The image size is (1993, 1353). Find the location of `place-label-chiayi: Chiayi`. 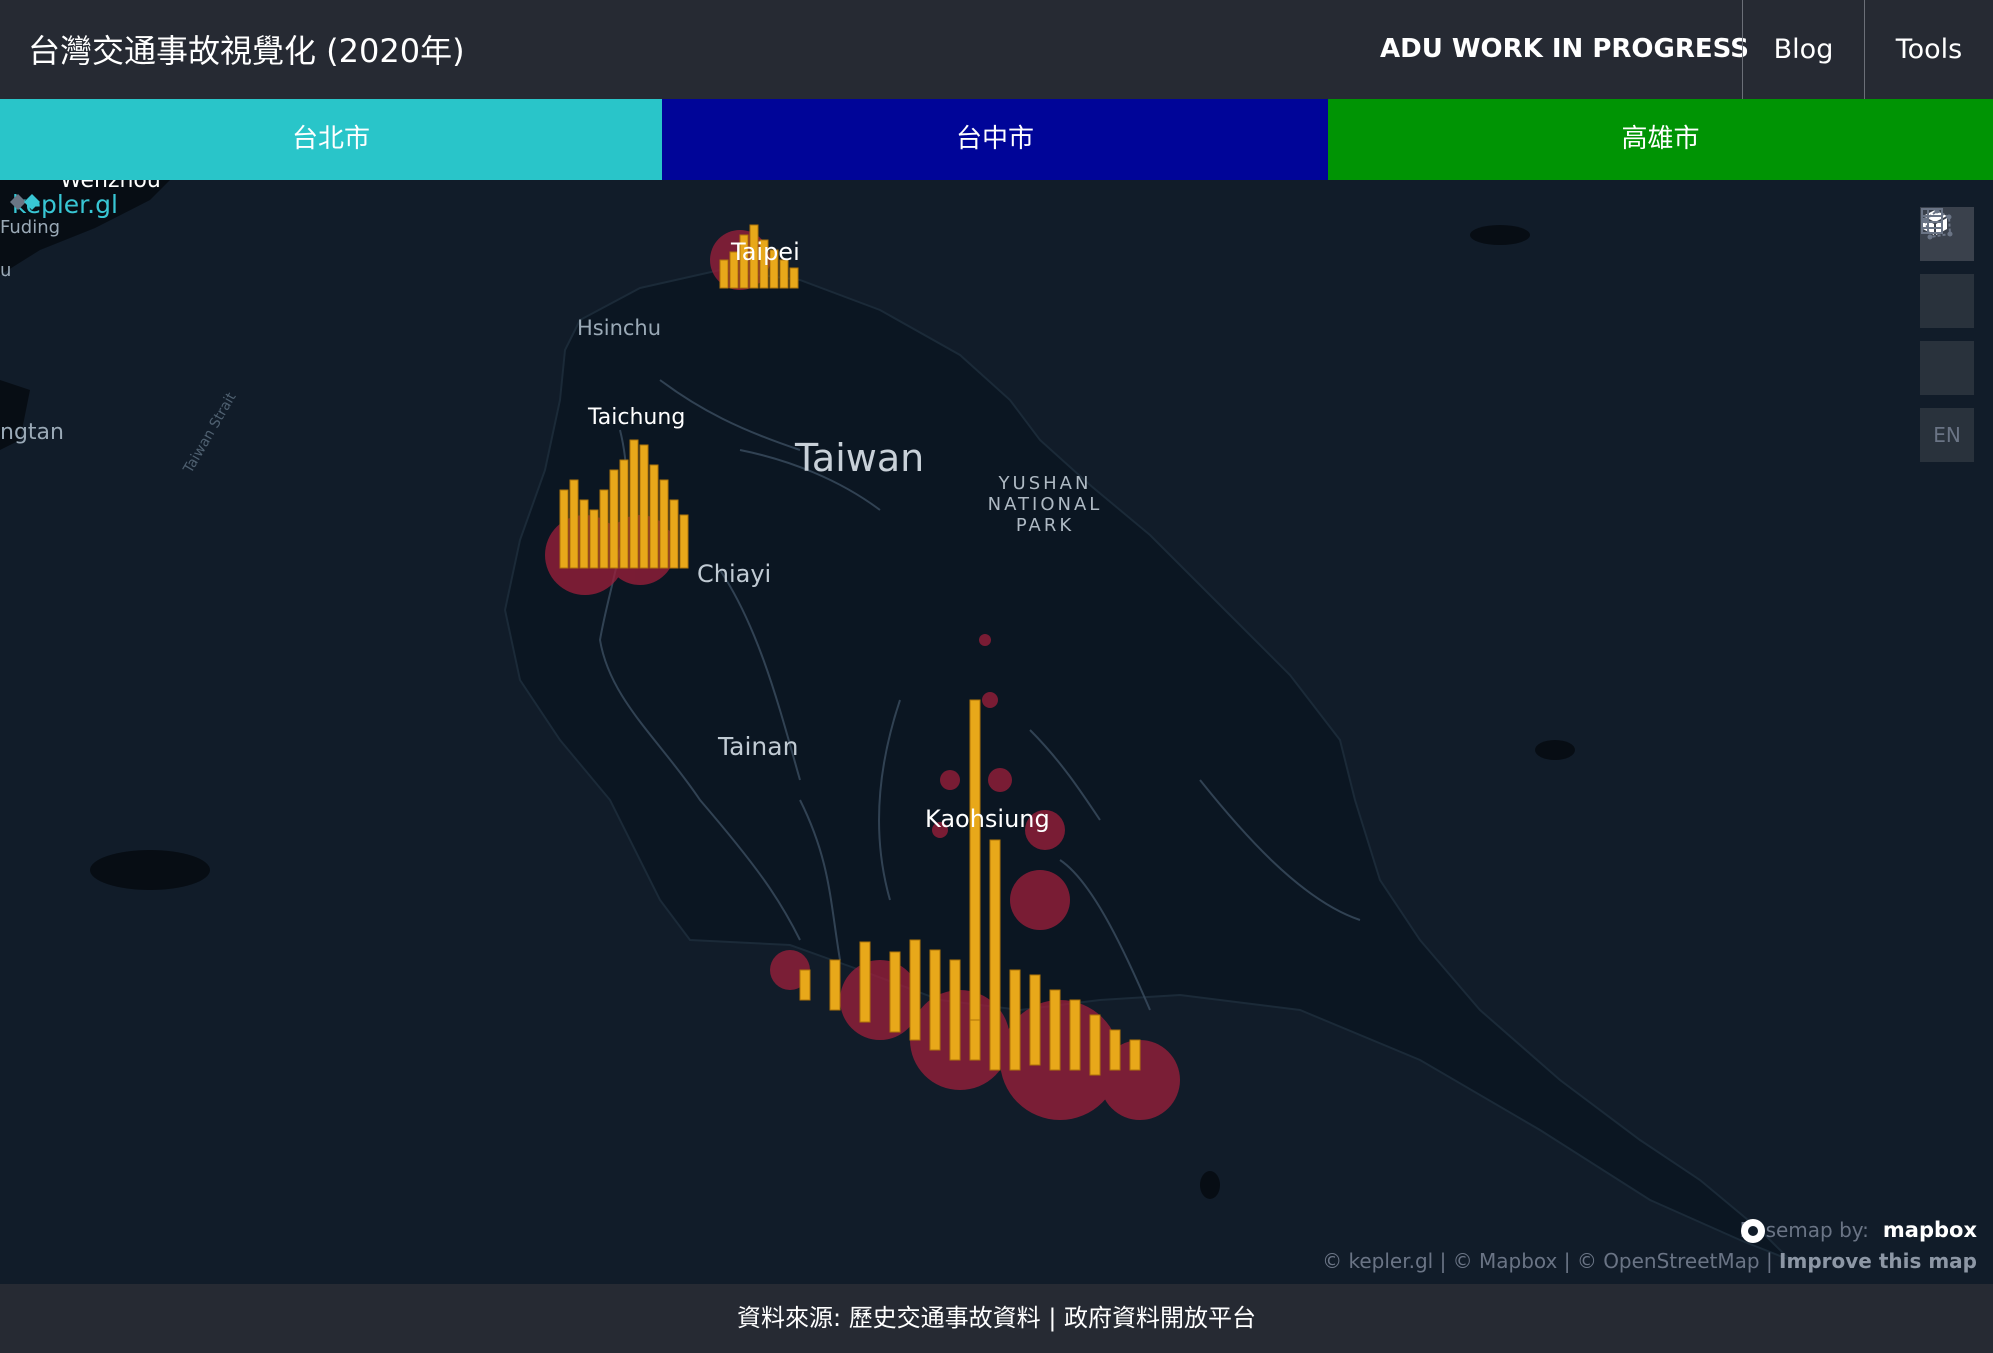

place-label-chiayi: Chiayi is located at coordinates (734, 574).